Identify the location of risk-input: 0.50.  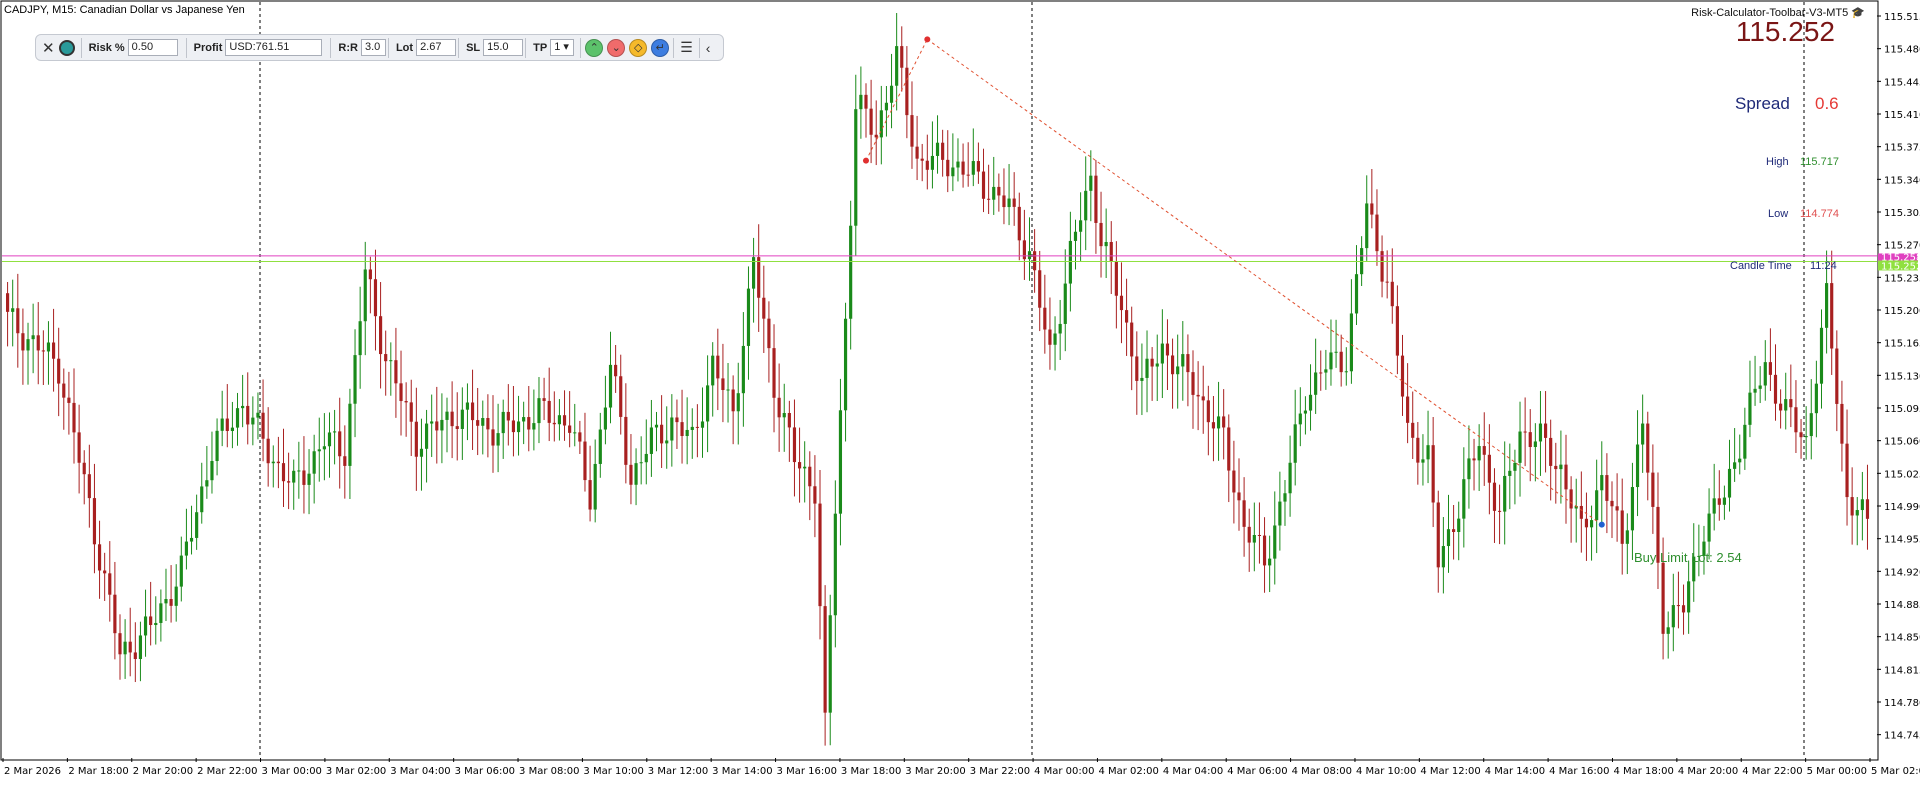
(152, 47).